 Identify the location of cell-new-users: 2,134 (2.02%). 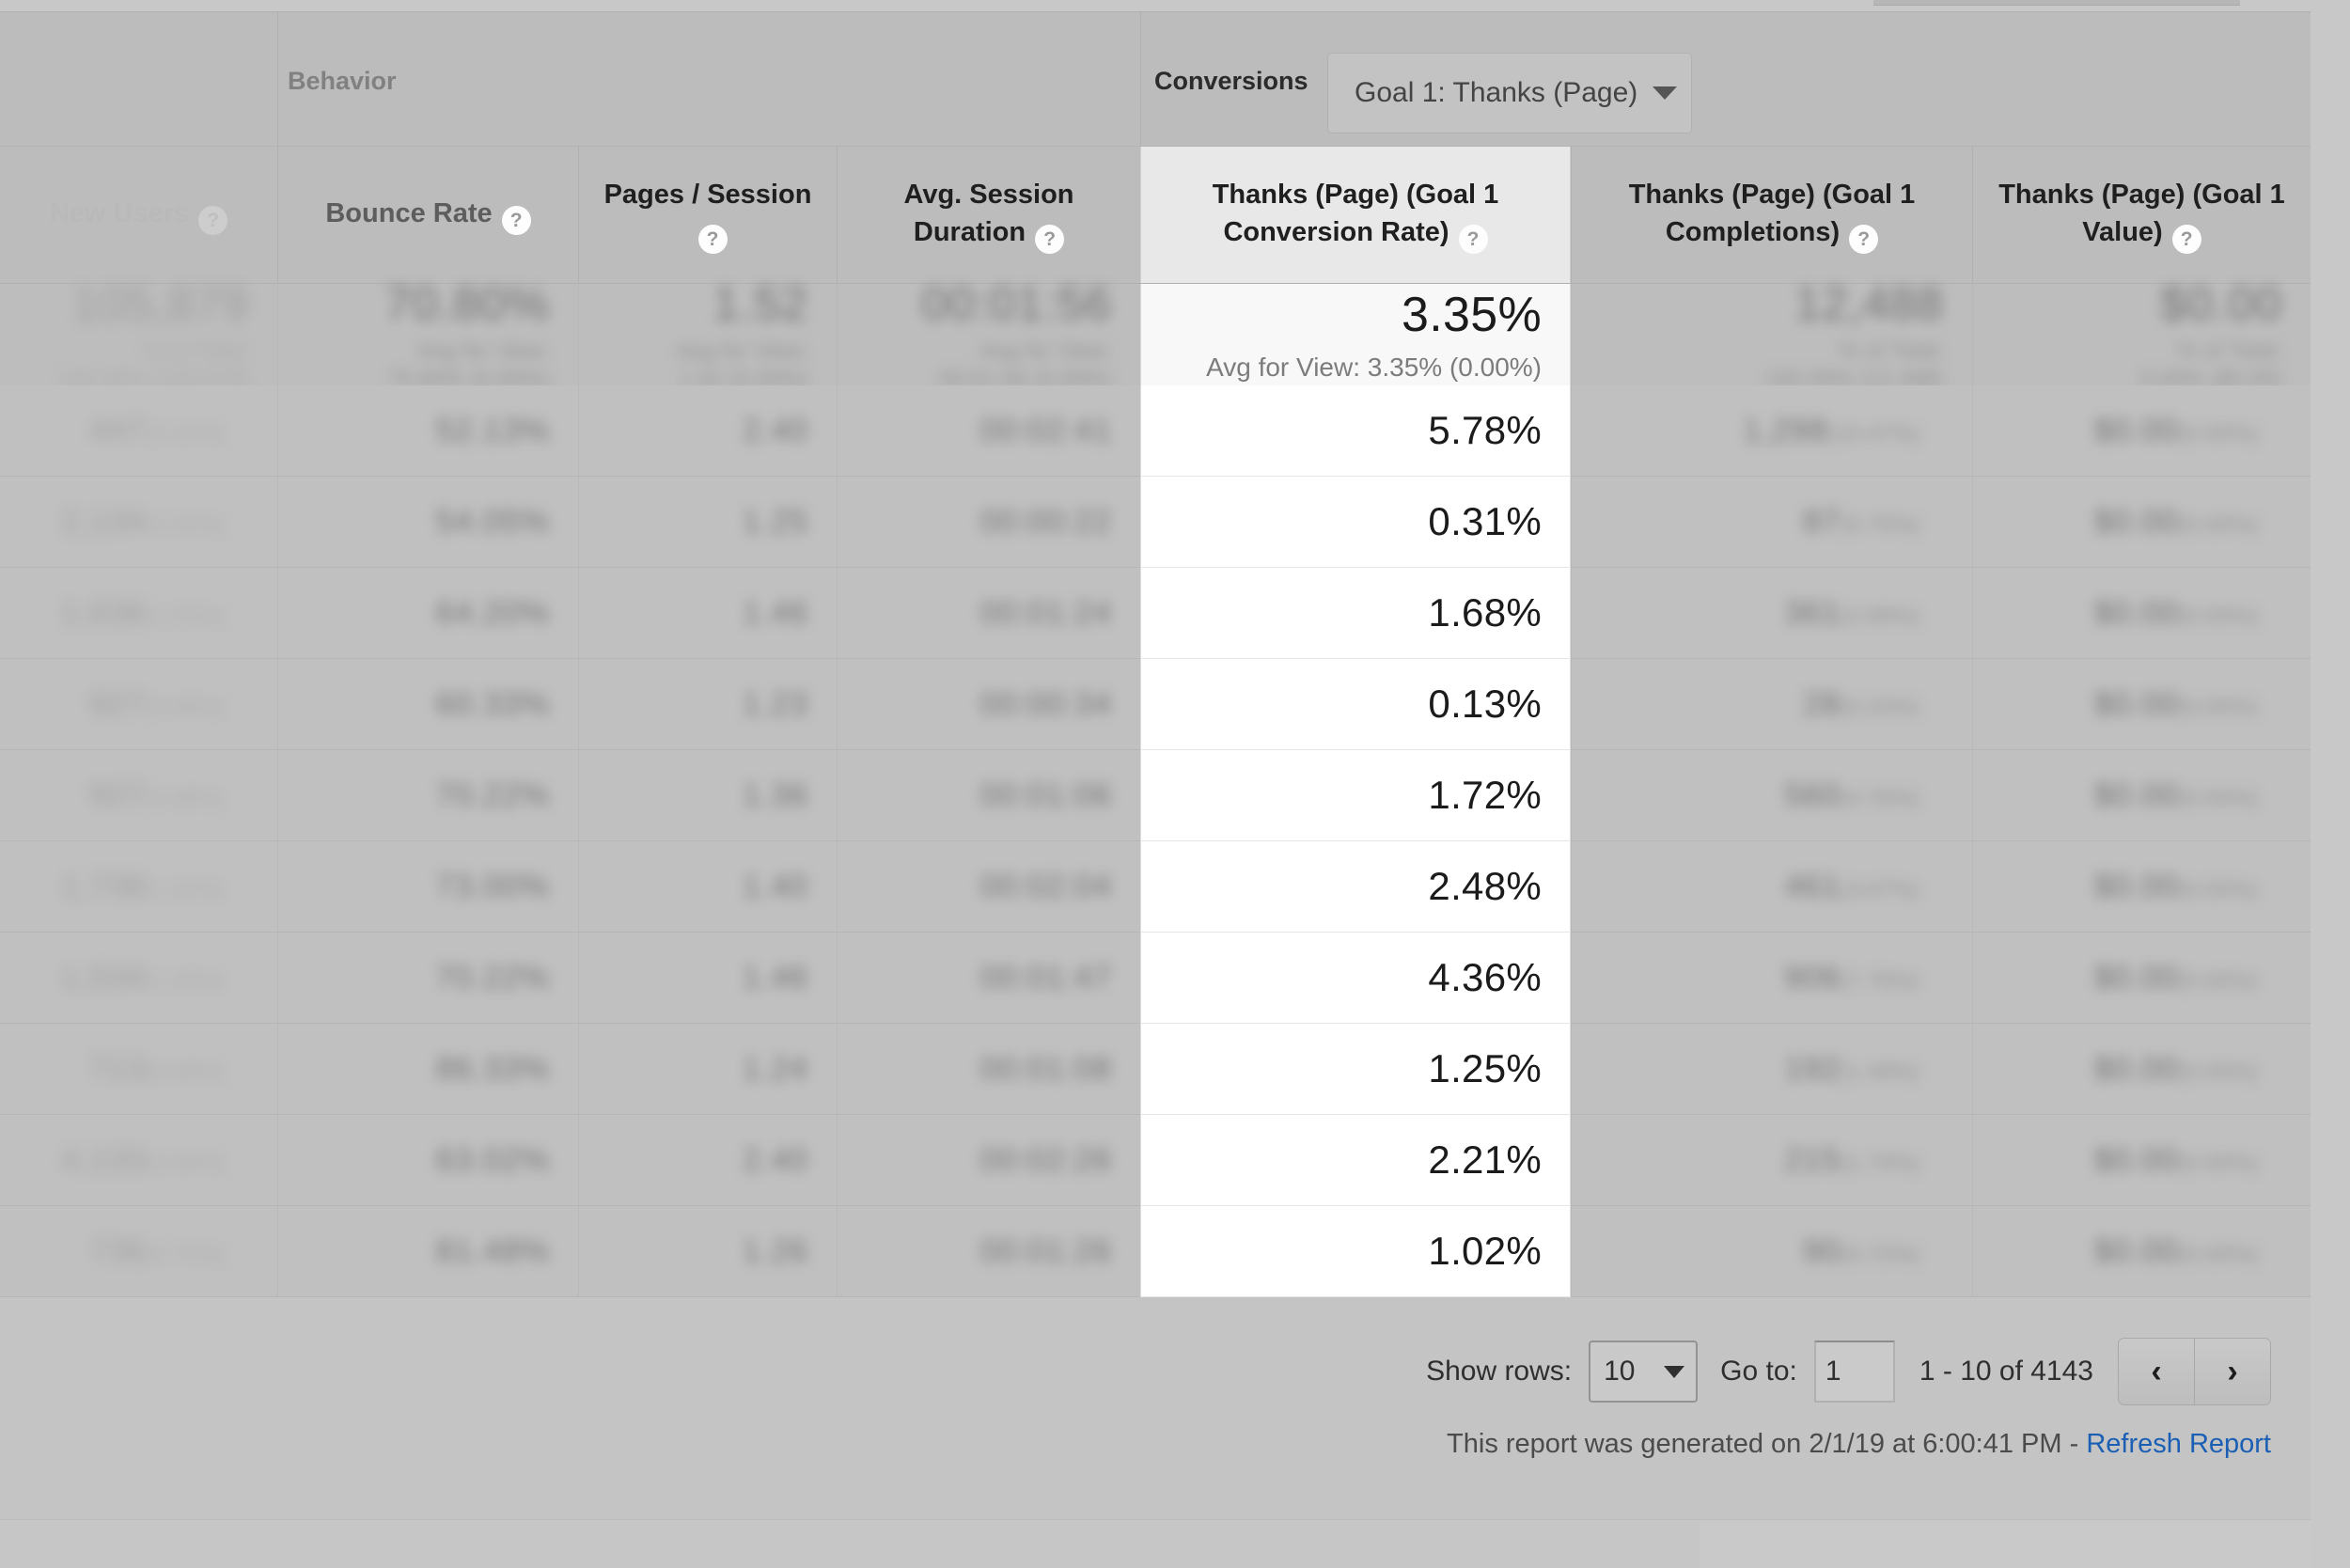
(138, 522).